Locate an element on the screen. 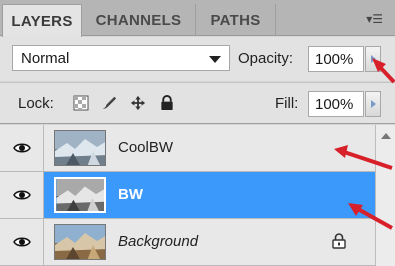  opacity-label: Opacity: is located at coordinates (266, 58).